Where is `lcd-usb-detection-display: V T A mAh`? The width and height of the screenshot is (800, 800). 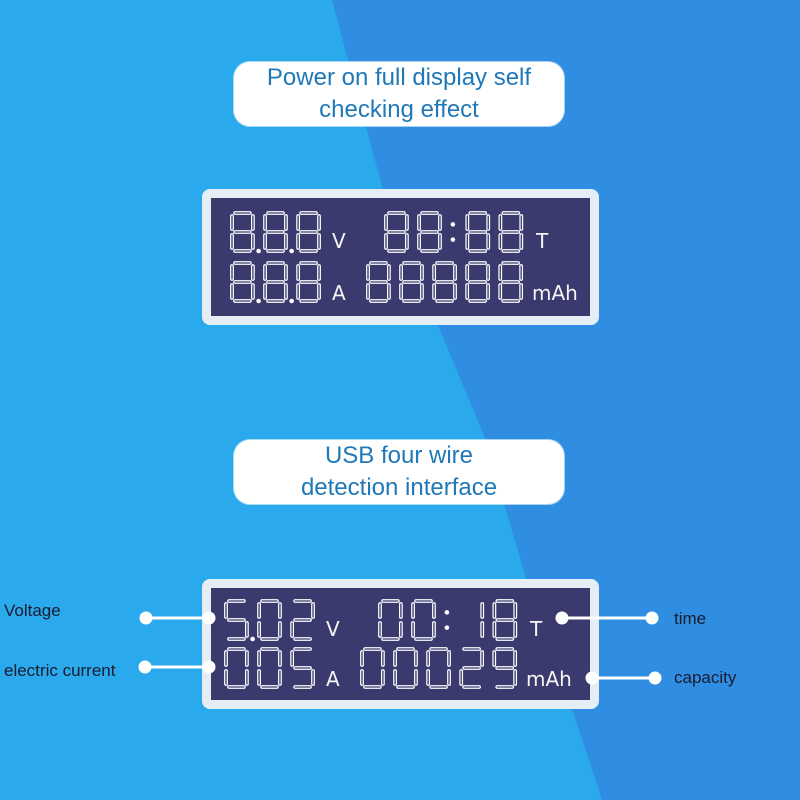 lcd-usb-detection-display: V T A mAh is located at coordinates (400, 644).